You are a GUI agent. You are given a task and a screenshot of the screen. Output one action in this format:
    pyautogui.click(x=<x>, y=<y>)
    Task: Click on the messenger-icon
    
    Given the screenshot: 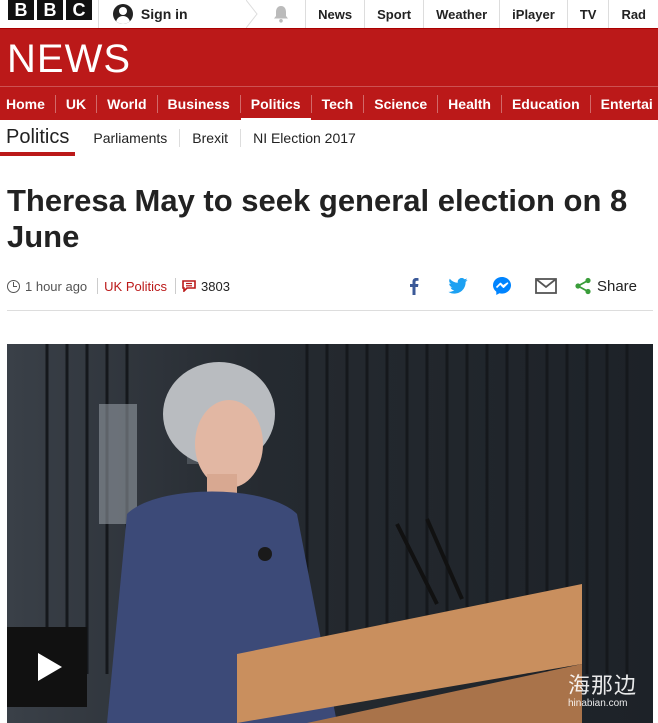 What is the action you would take?
    pyautogui.click(x=501, y=286)
    